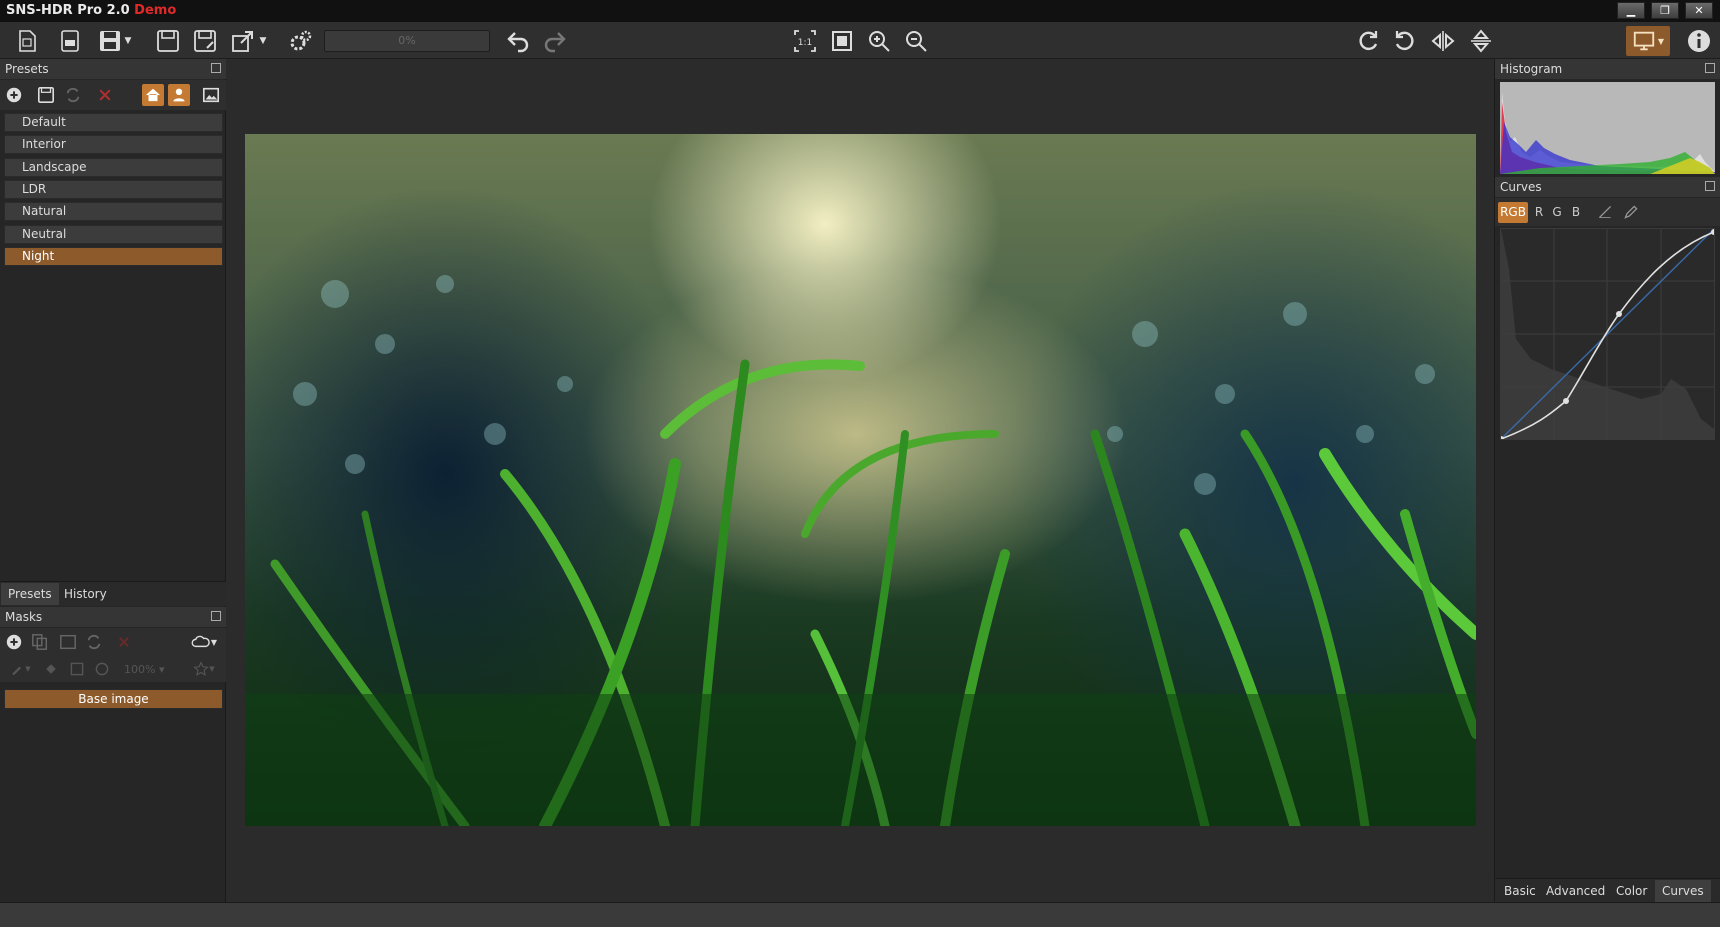 The image size is (1720, 927). Describe the element at coordinates (24, 617) in the screenshot. I see `masks-panel-title: Masks` at that location.